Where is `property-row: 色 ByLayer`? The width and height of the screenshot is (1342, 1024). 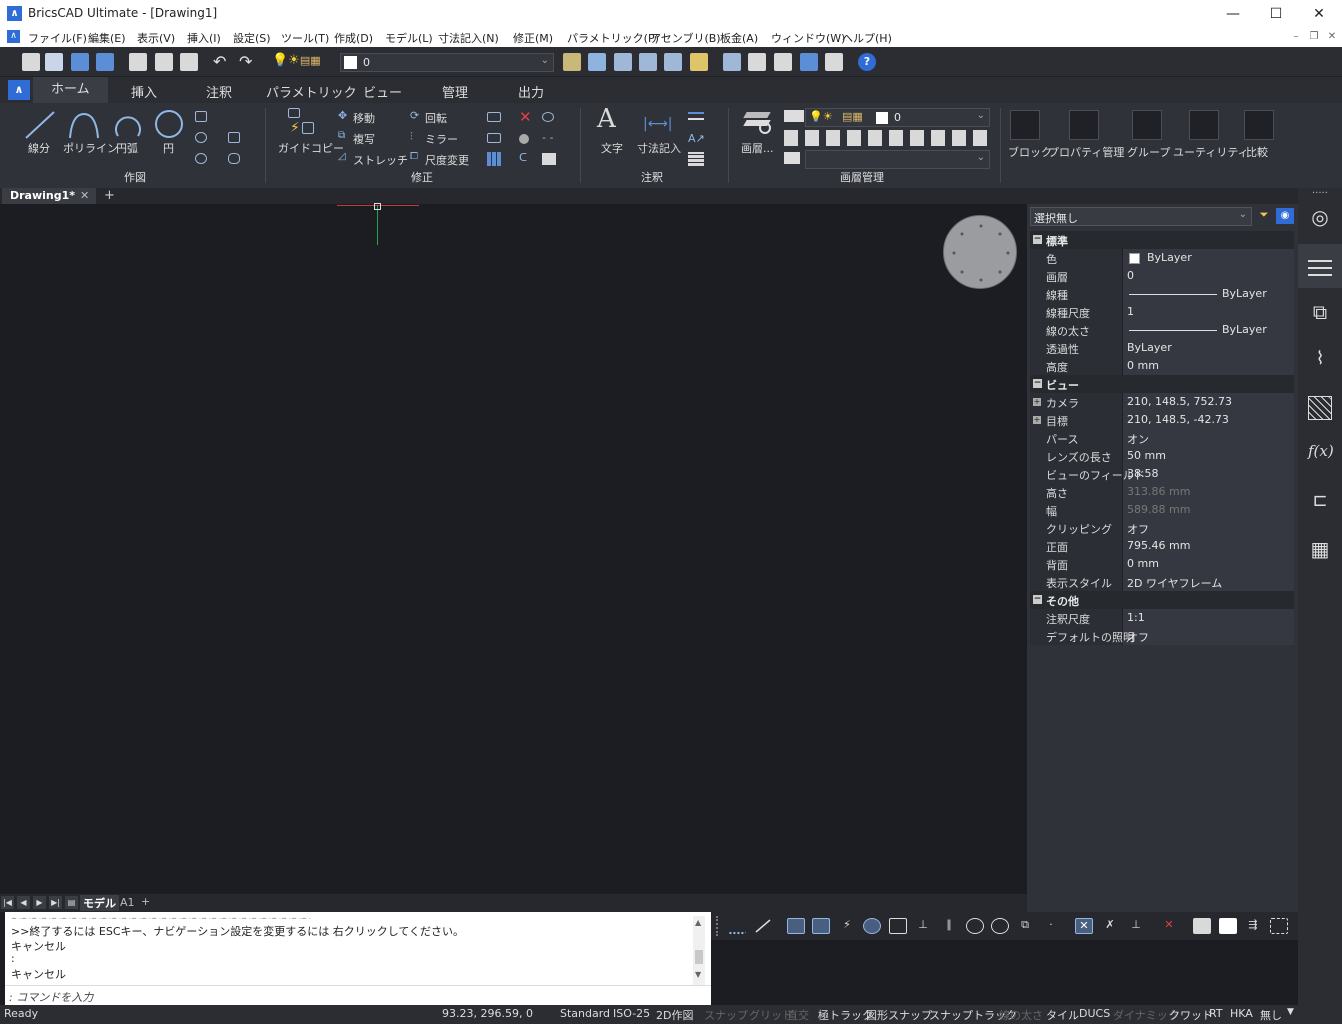 property-row: 色 ByLayer is located at coordinates (1162, 258).